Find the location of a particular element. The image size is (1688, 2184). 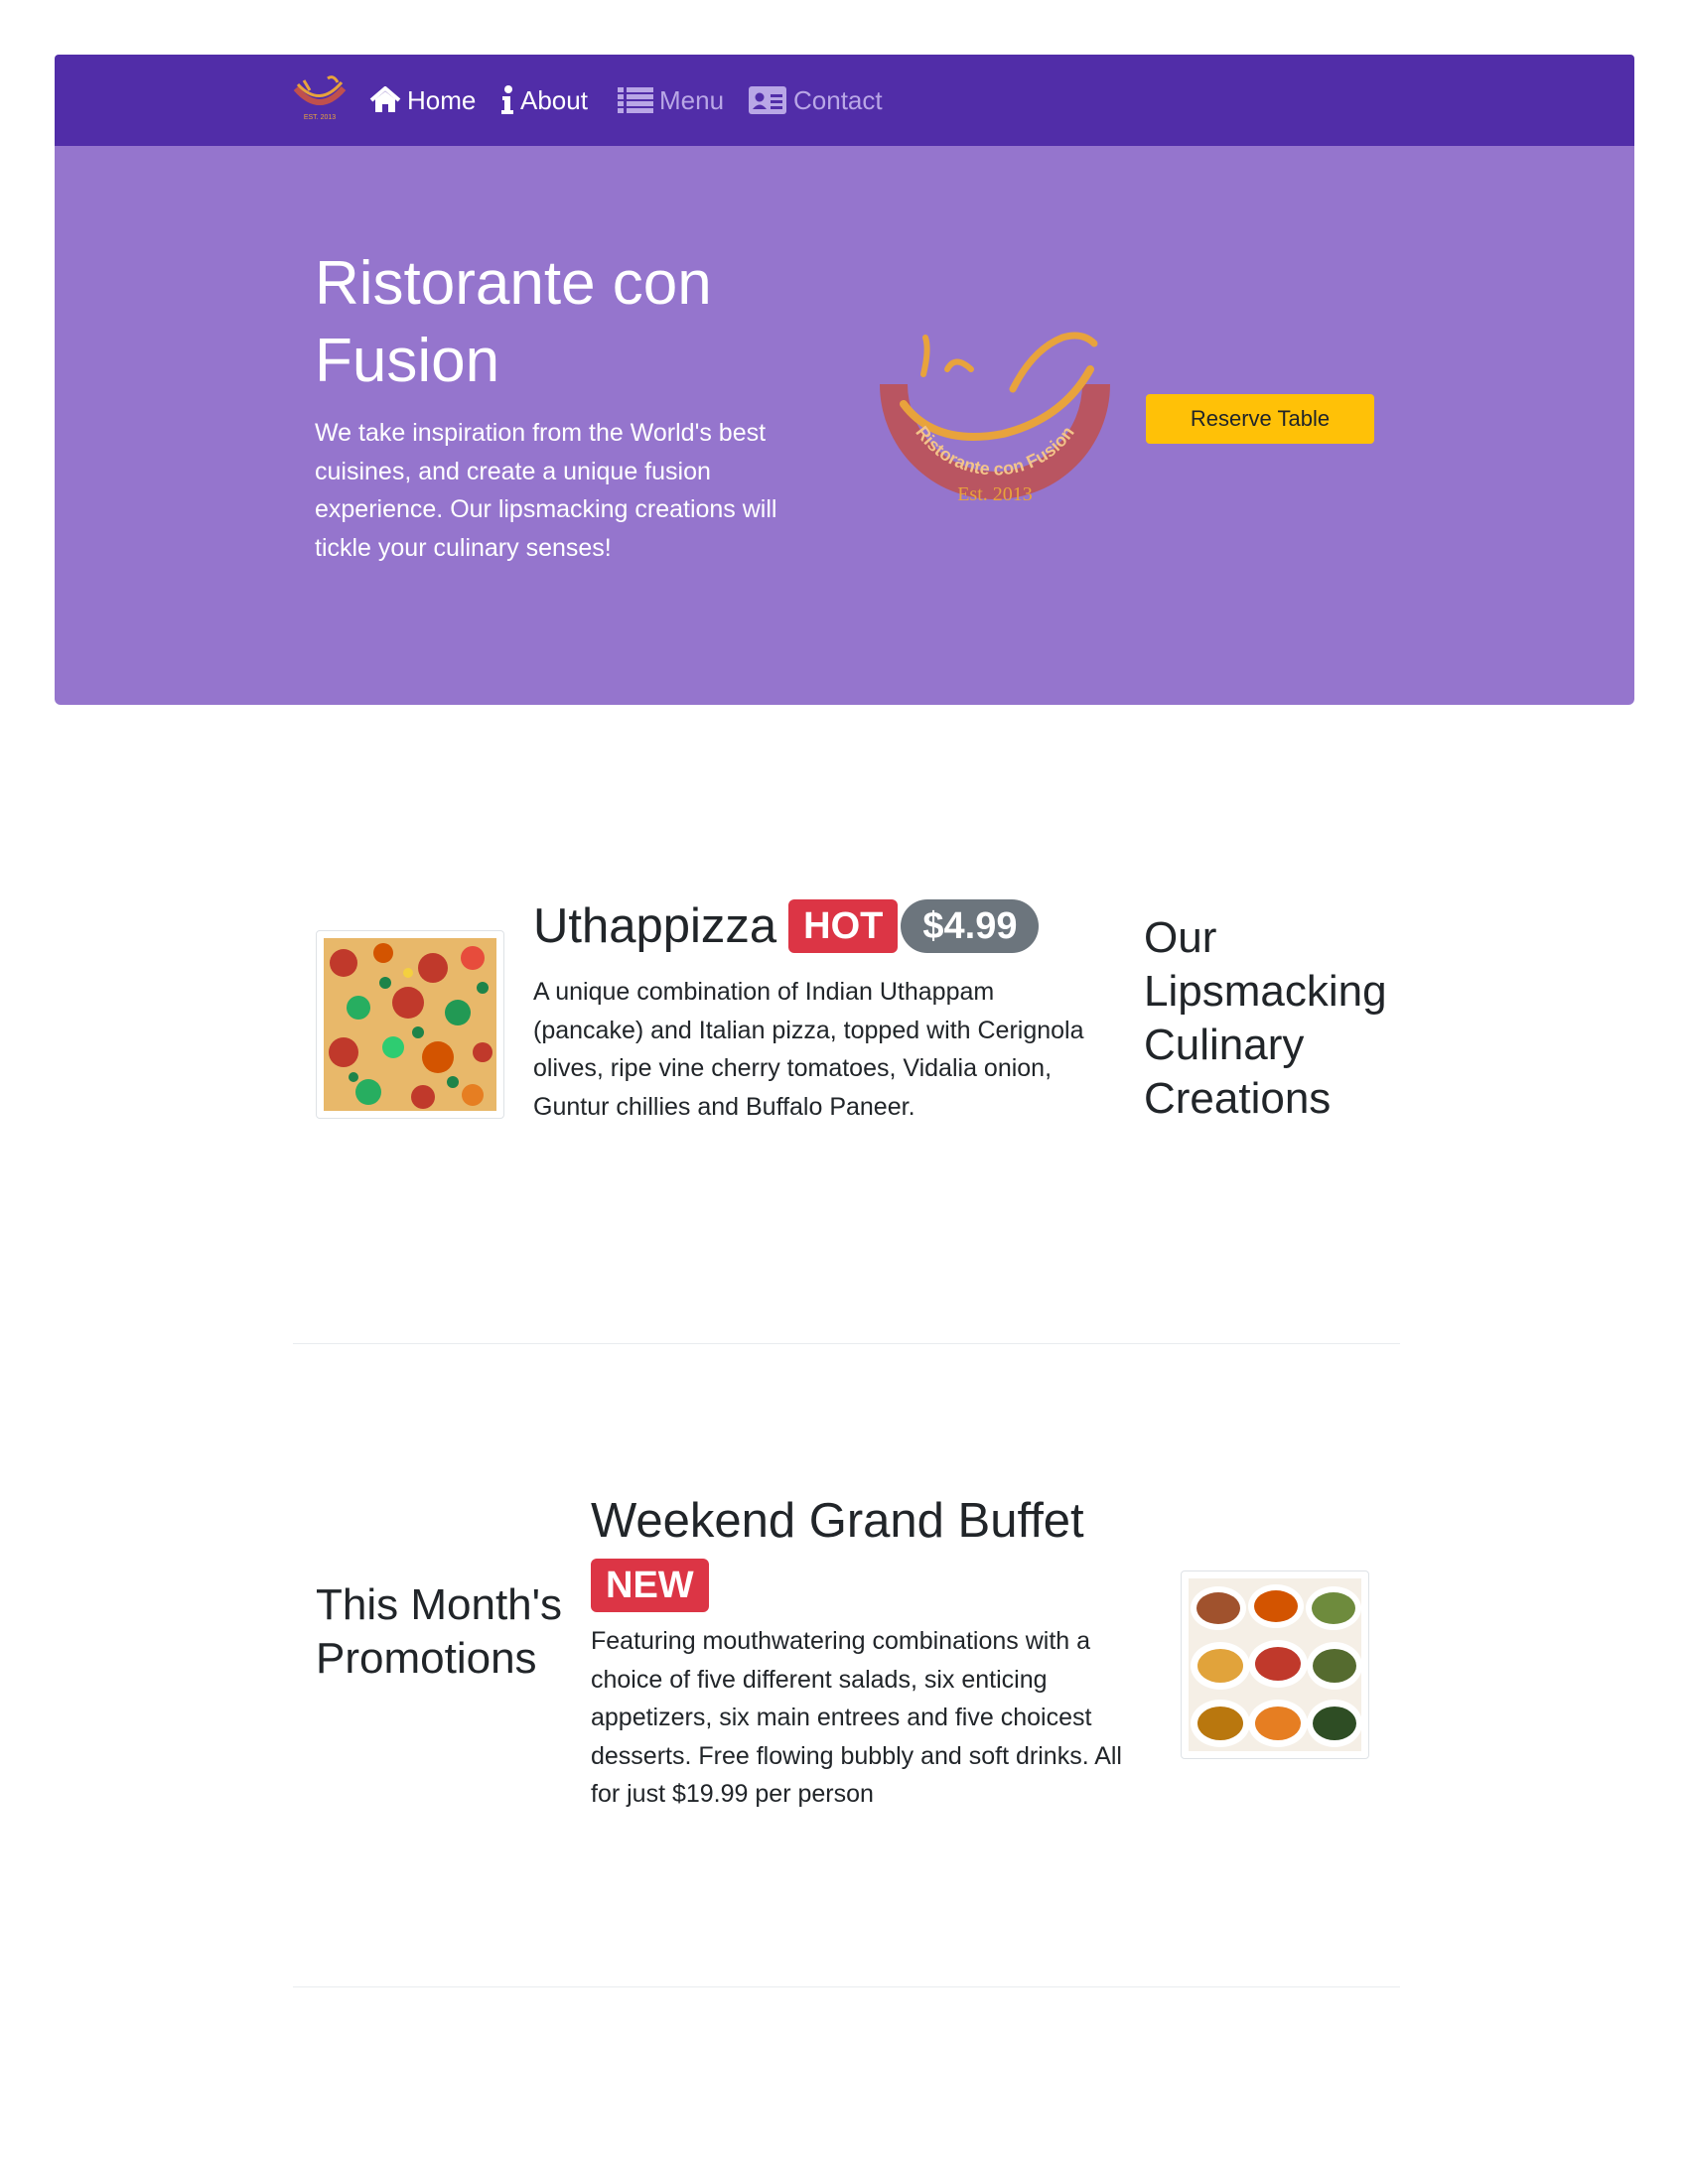

nav-home: Home is located at coordinates (422, 100).